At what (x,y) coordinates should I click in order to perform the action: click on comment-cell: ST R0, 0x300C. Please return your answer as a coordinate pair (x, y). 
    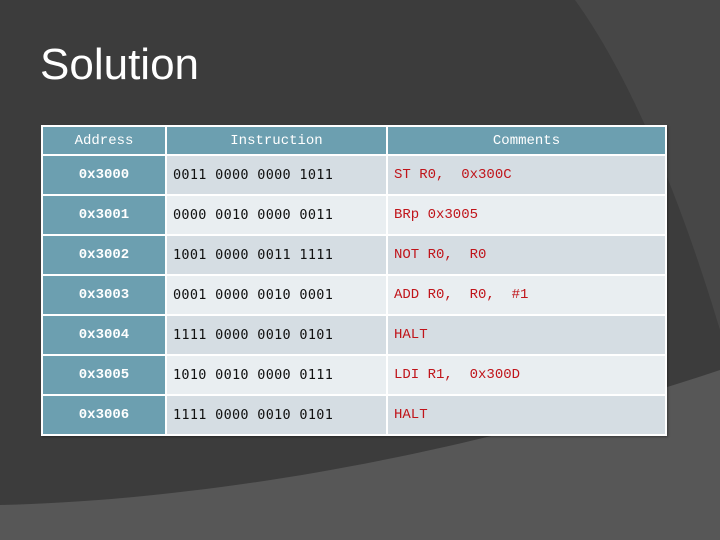
    Looking at the image, I should click on (526, 175).